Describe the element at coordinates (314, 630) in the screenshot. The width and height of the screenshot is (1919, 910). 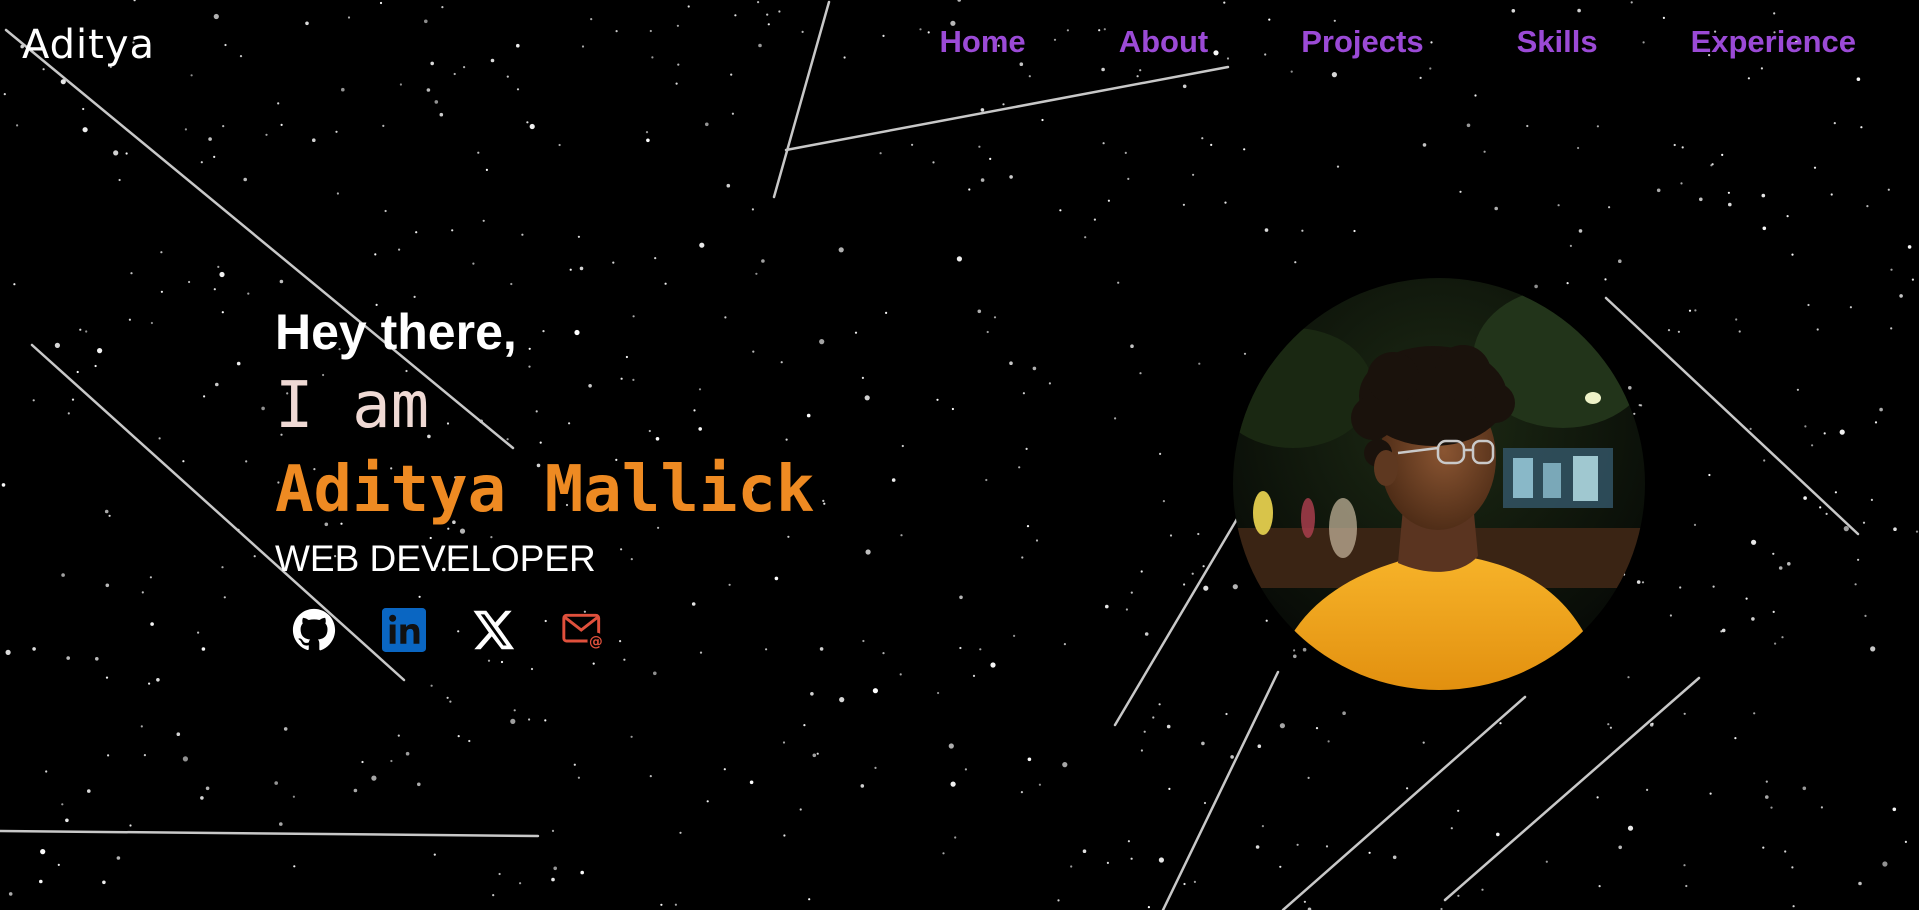
I see `github-icon` at that location.